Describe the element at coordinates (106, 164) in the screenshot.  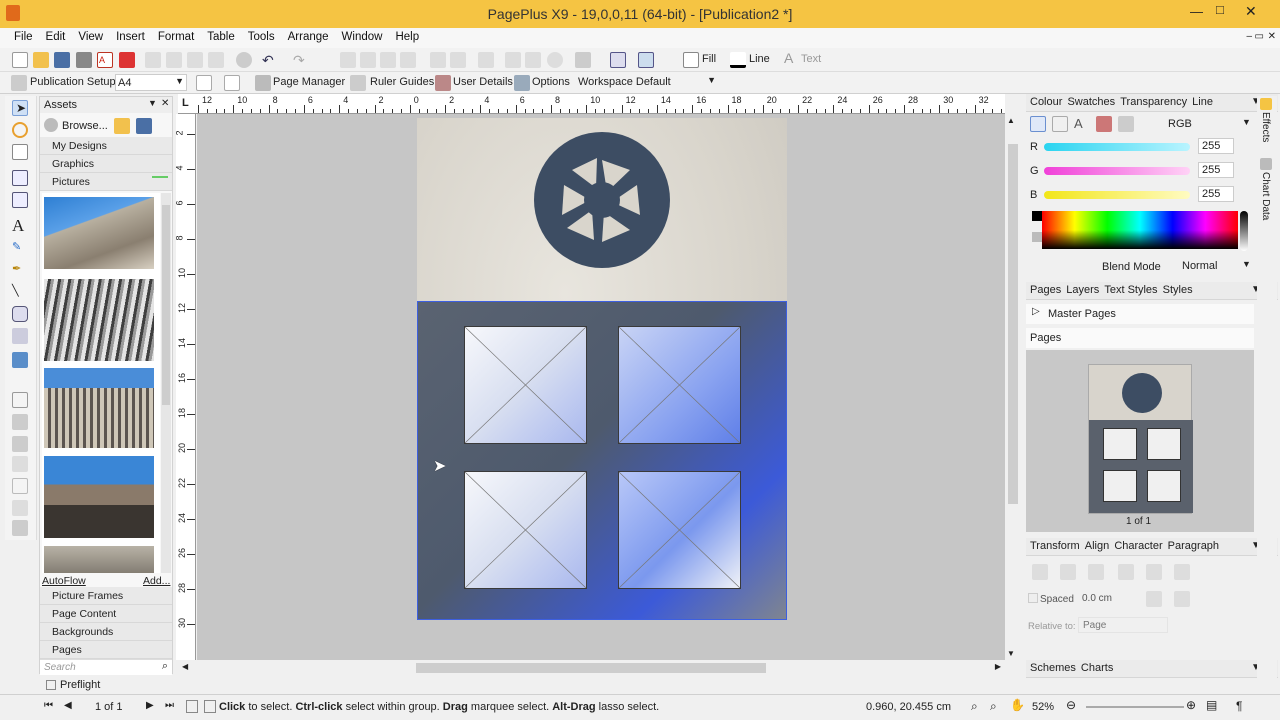
I see `category-graphics: Graphics` at that location.